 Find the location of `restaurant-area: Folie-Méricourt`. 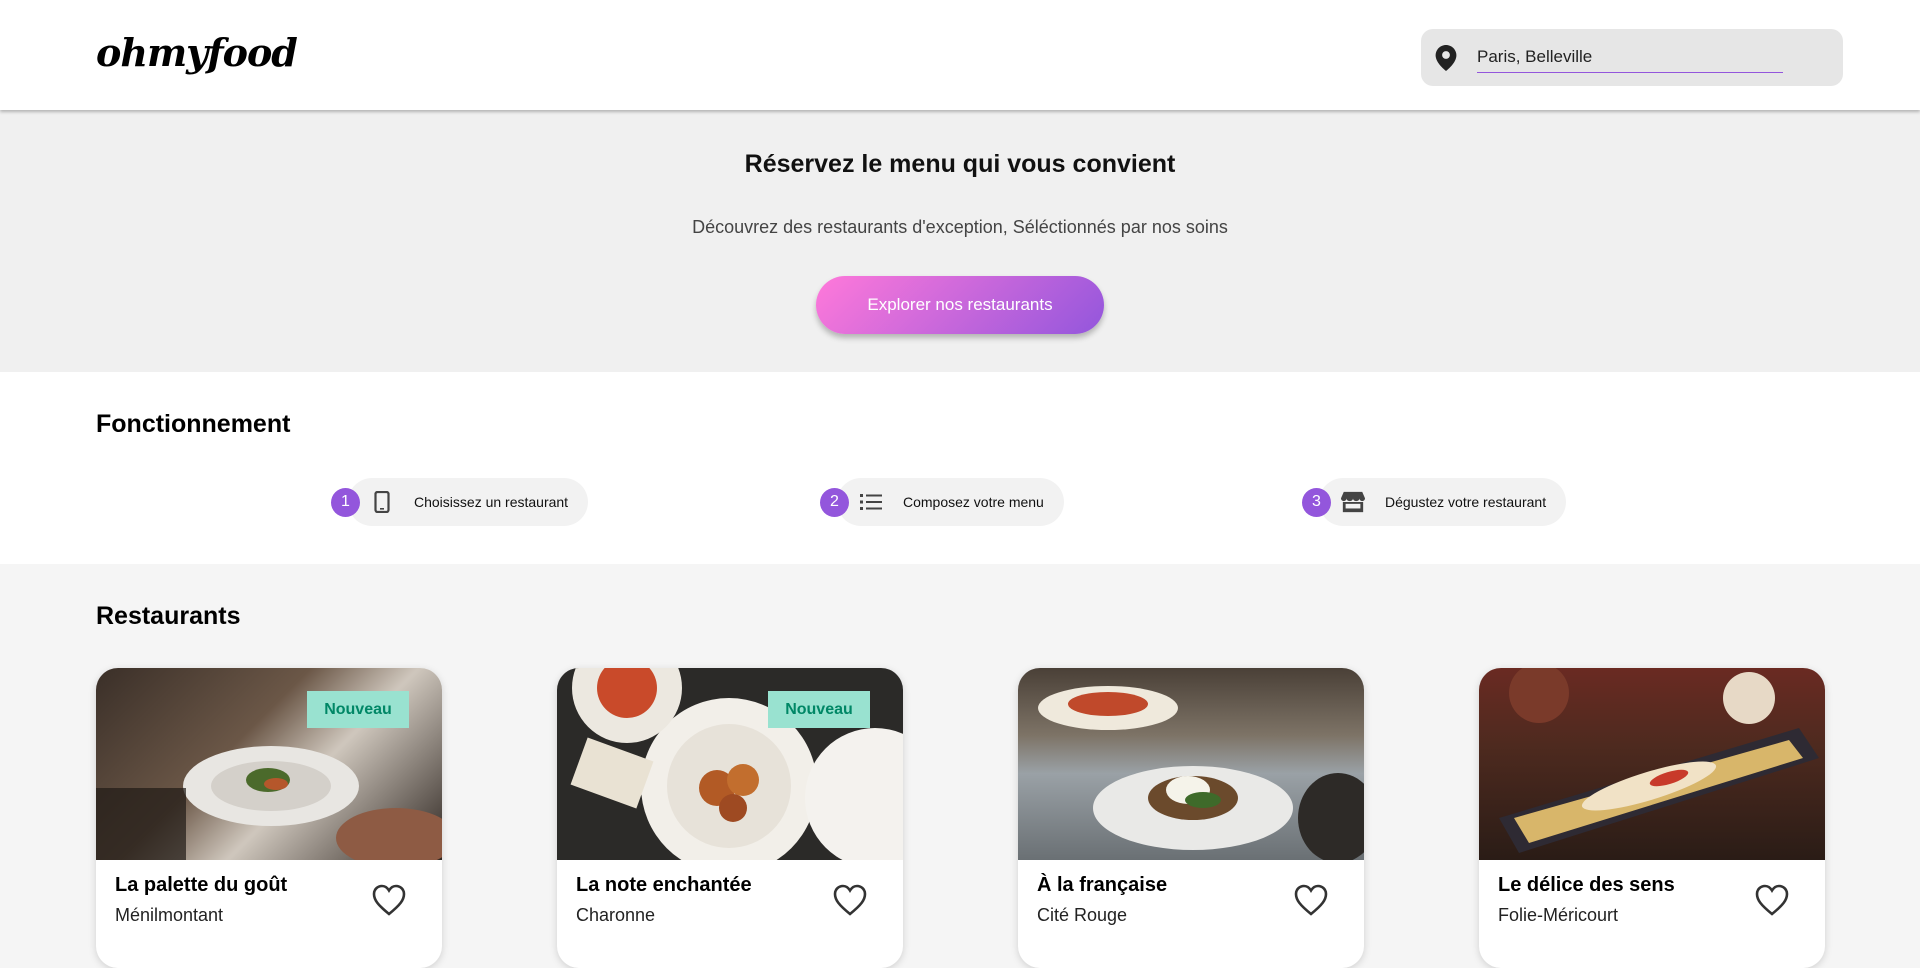

restaurant-area: Folie-Méricourt is located at coordinates (1558, 915).